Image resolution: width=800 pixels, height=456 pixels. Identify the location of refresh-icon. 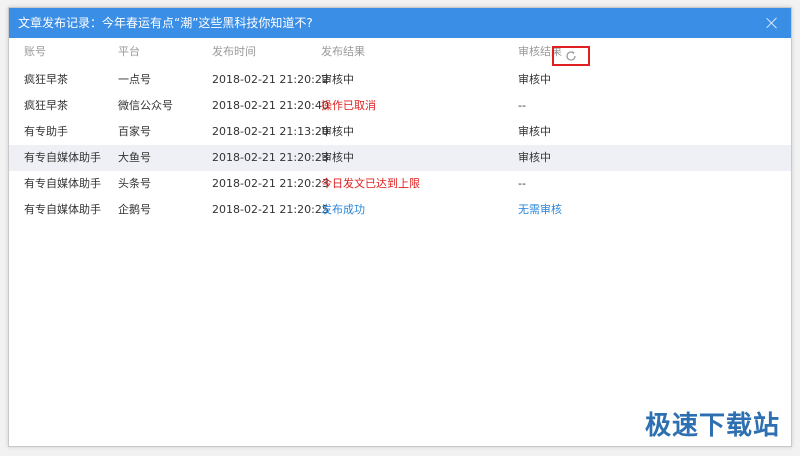
(571, 56).